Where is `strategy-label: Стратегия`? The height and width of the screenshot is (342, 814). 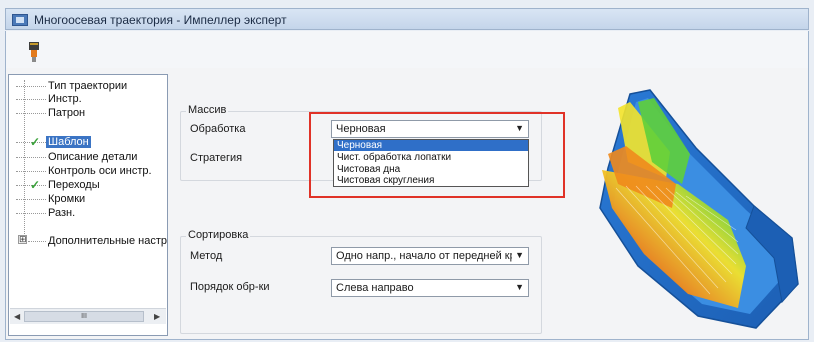
strategy-label: Стратегия is located at coordinates (216, 158).